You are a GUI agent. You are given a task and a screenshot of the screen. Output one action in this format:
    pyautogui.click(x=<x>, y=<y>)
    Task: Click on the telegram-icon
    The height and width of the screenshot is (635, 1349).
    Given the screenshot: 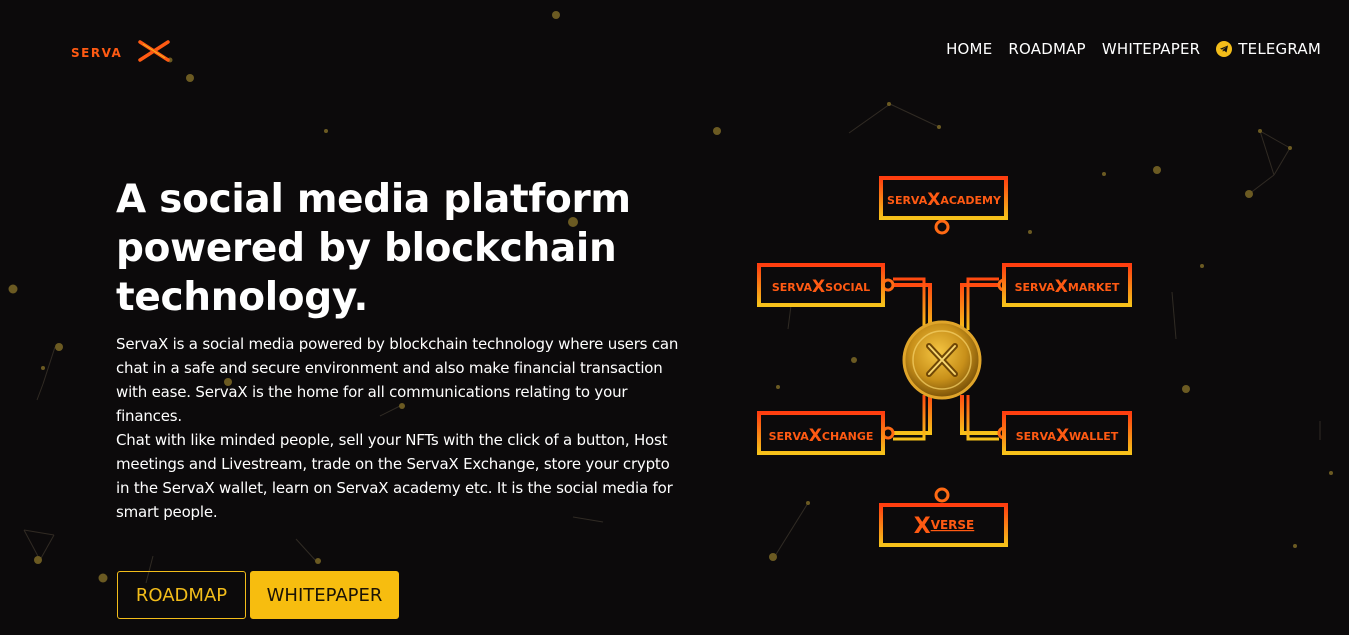 What is the action you would take?
    pyautogui.click(x=1224, y=49)
    